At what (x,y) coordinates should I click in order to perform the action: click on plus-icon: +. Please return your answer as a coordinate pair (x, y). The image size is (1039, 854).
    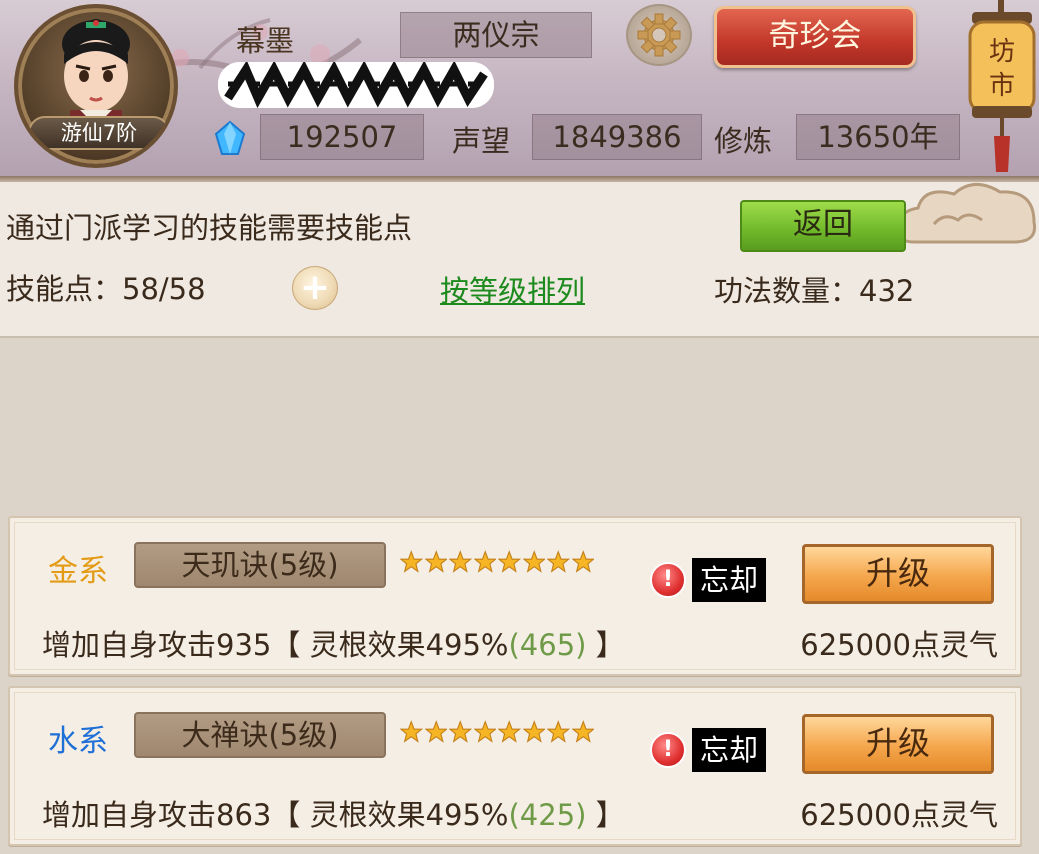
    Looking at the image, I should click on (315, 288).